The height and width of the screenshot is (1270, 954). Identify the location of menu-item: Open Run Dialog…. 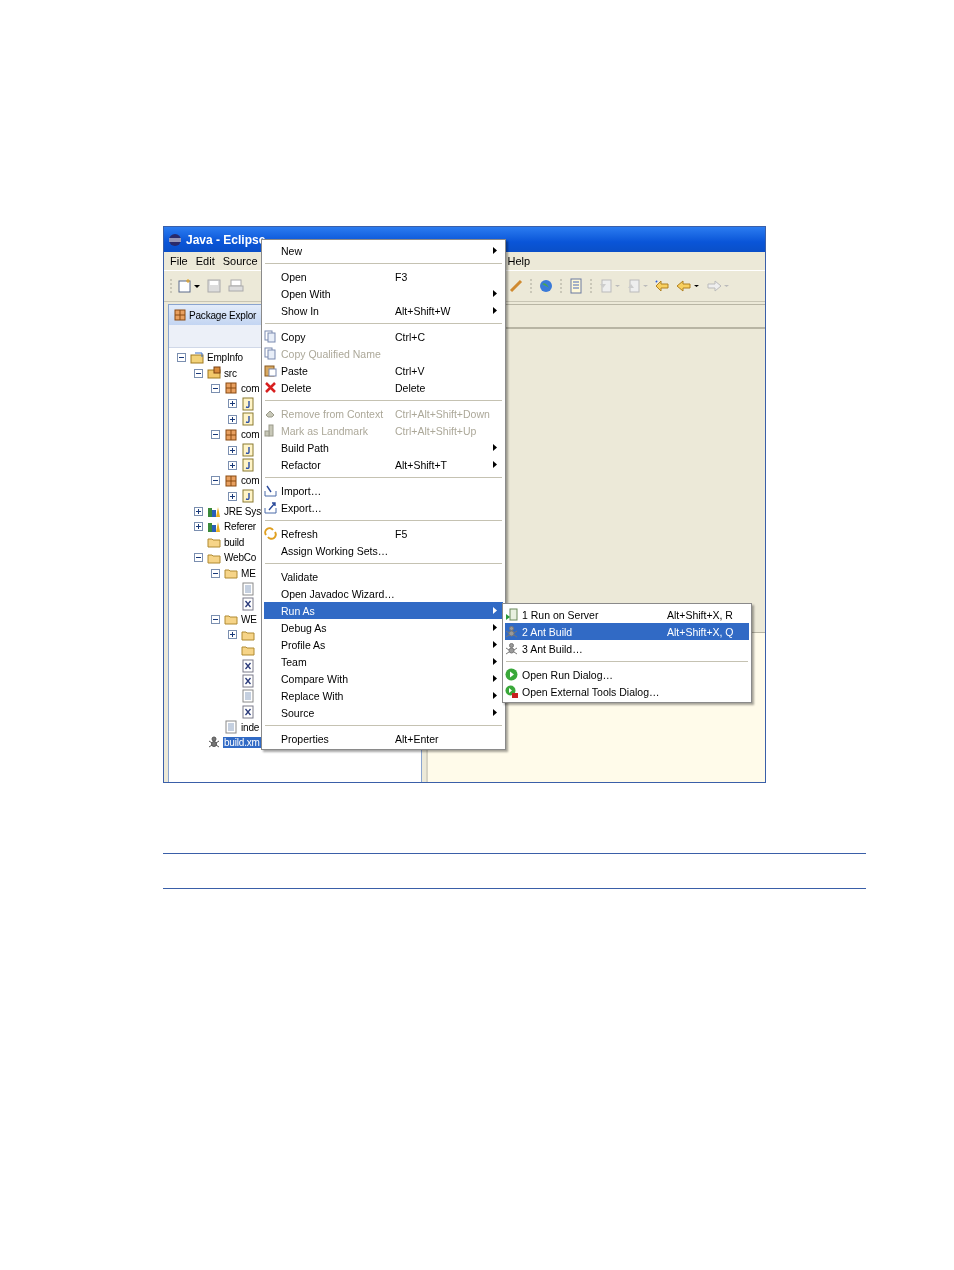
(627, 674).